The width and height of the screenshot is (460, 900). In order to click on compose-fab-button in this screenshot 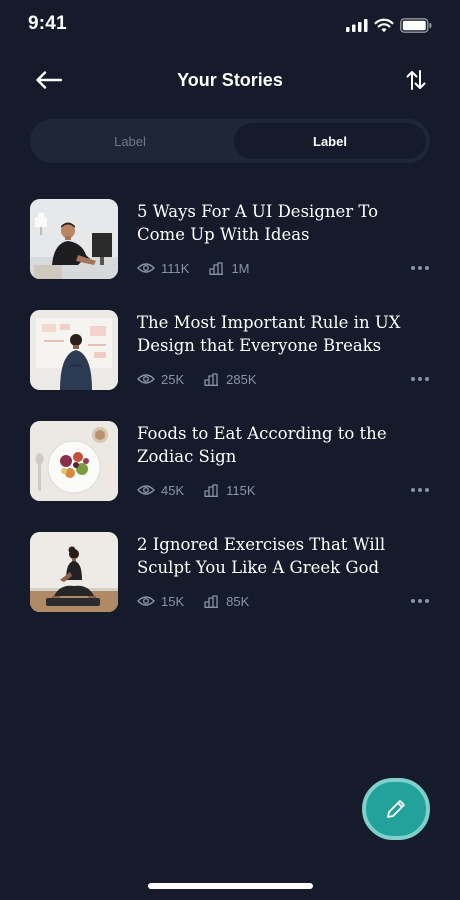, I will do `click(396, 809)`.